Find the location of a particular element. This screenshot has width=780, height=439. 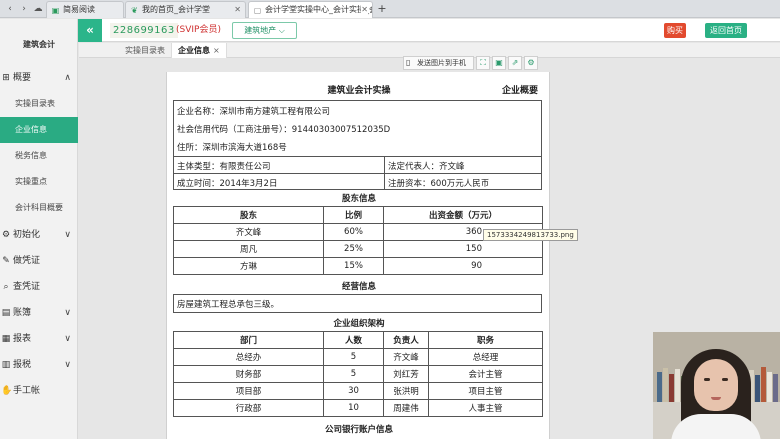

new-tab-button: + is located at coordinates (382, 9).